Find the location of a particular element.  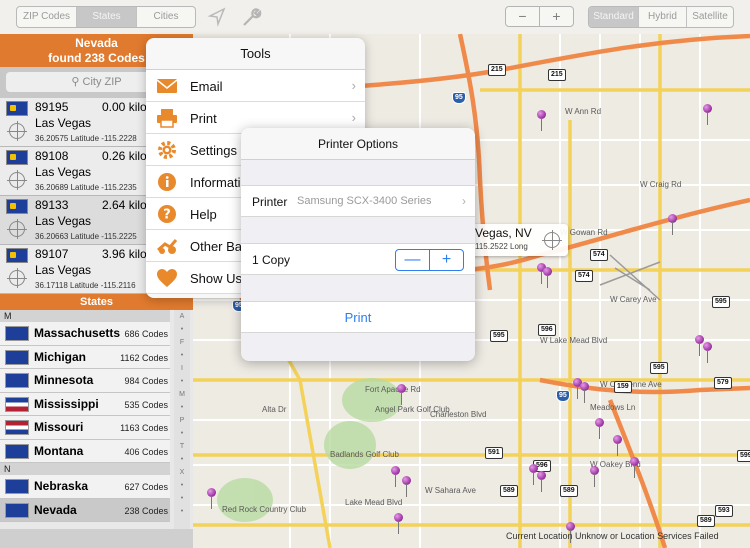

segment-hybrid: Hybrid is located at coordinates (663, 17).